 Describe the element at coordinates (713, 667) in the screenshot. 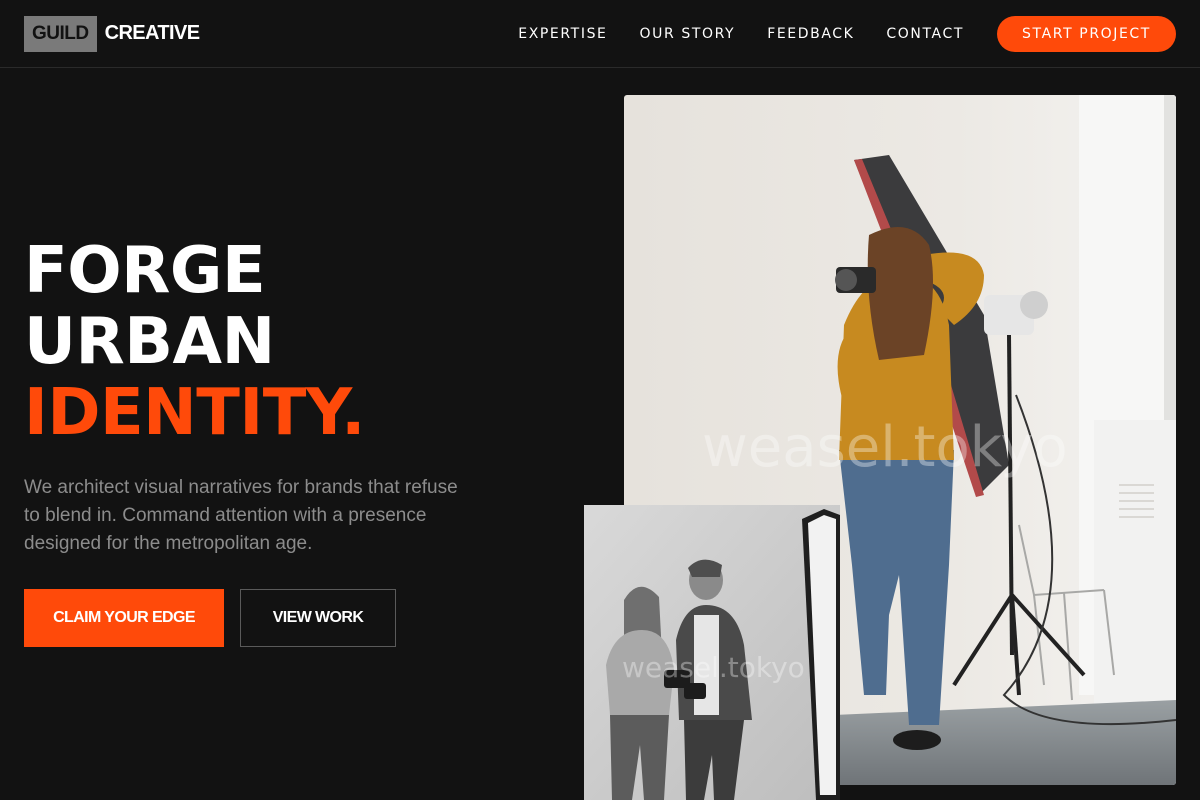

I see `watermark-secondary: weasel.tokyo` at that location.